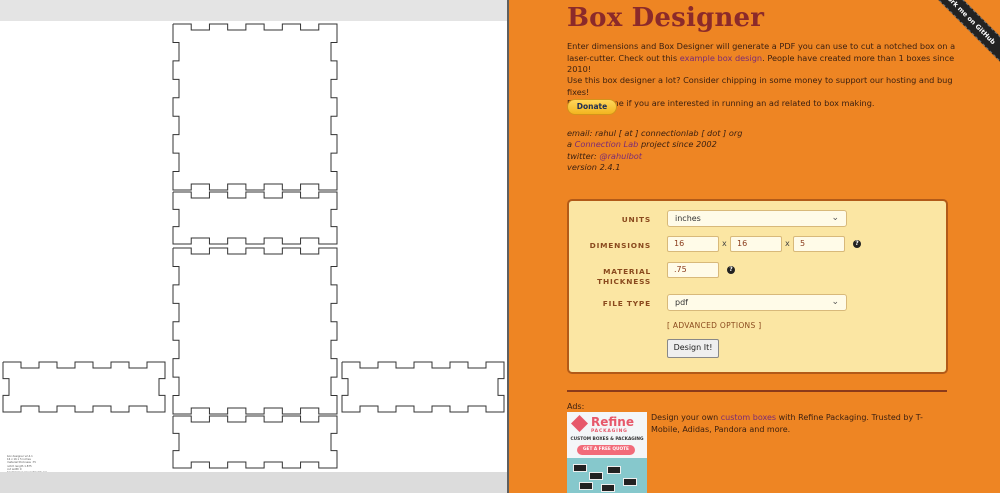 This screenshot has width=1000, height=493. What do you see at coordinates (592, 107) in the screenshot?
I see `donate-button: Donate` at bounding box center [592, 107].